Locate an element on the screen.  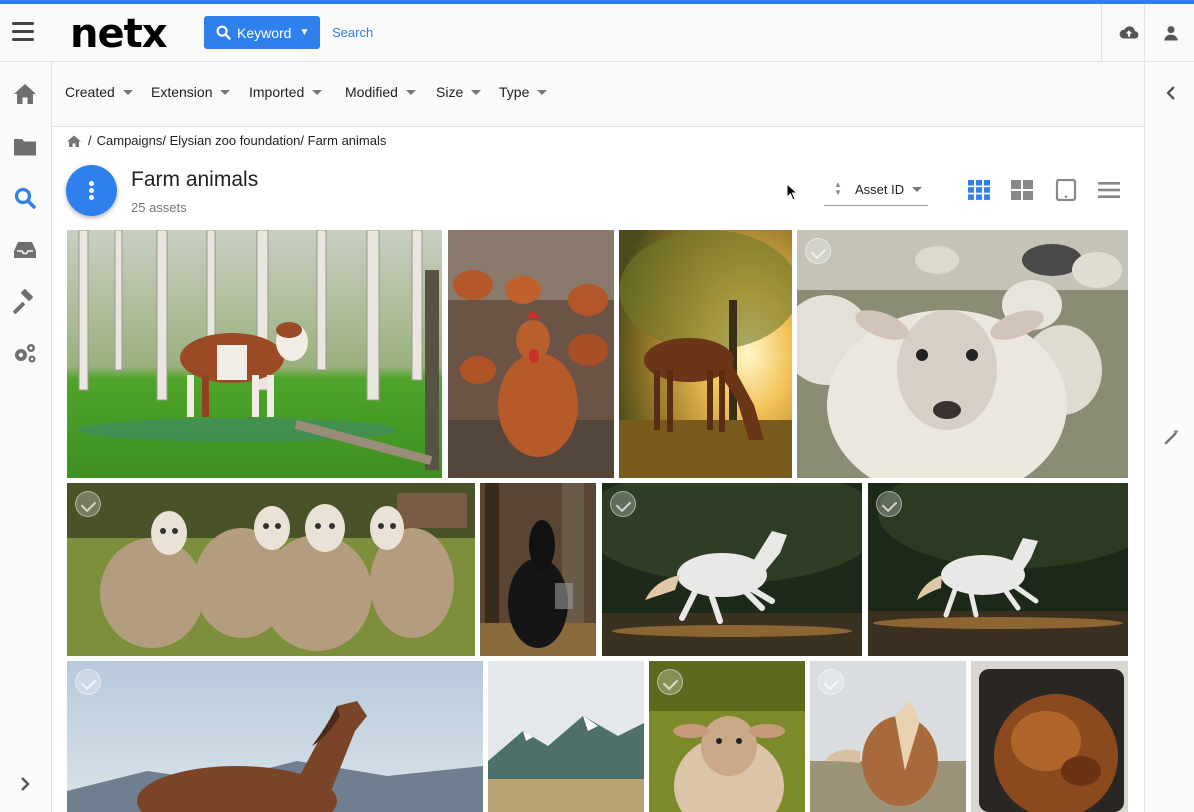
filter-label: Size is located at coordinates (450, 92).